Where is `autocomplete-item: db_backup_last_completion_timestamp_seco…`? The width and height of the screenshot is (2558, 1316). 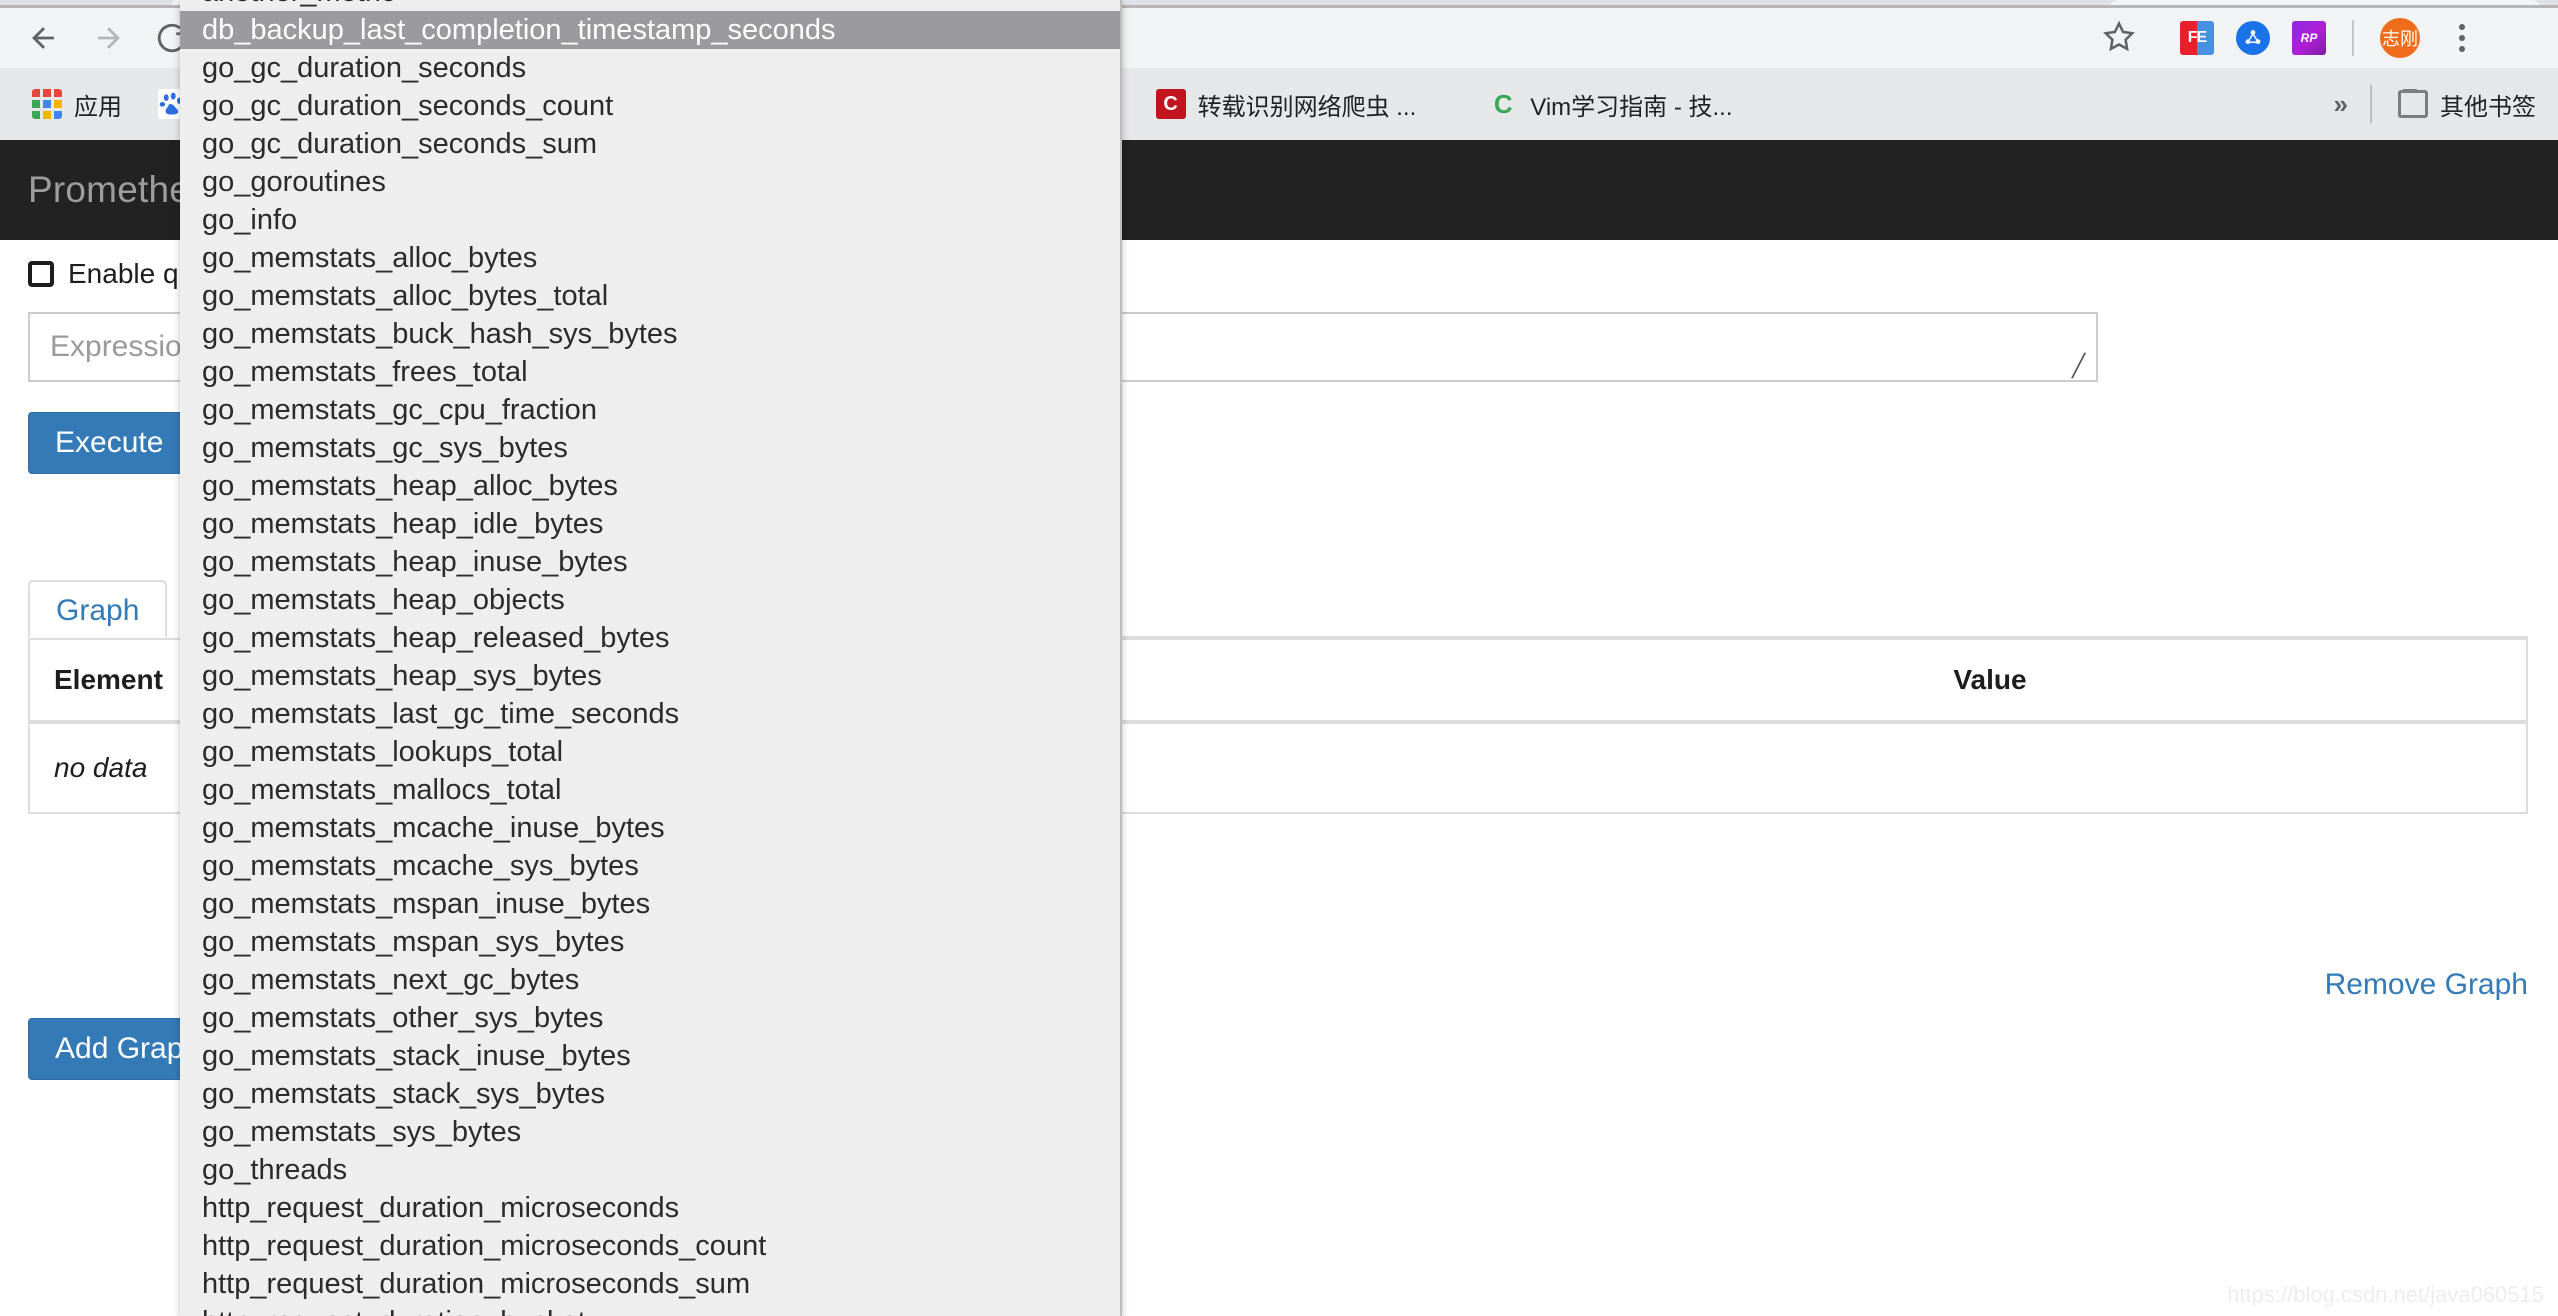
autocomplete-item: db_backup_last_completion_timestamp_seco… is located at coordinates (650, 30).